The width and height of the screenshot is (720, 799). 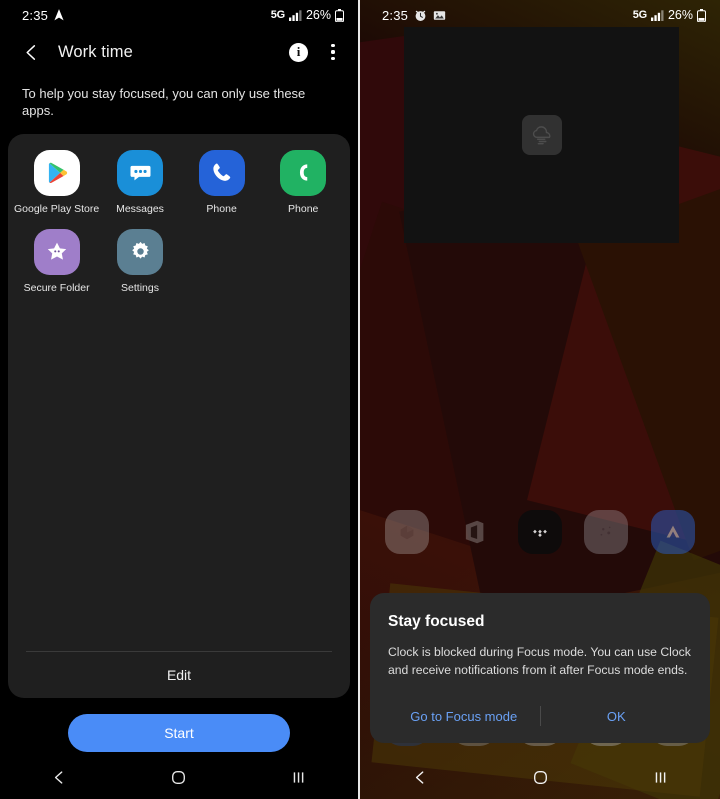 I want to click on secure-folder-icon, so click(x=56, y=251).